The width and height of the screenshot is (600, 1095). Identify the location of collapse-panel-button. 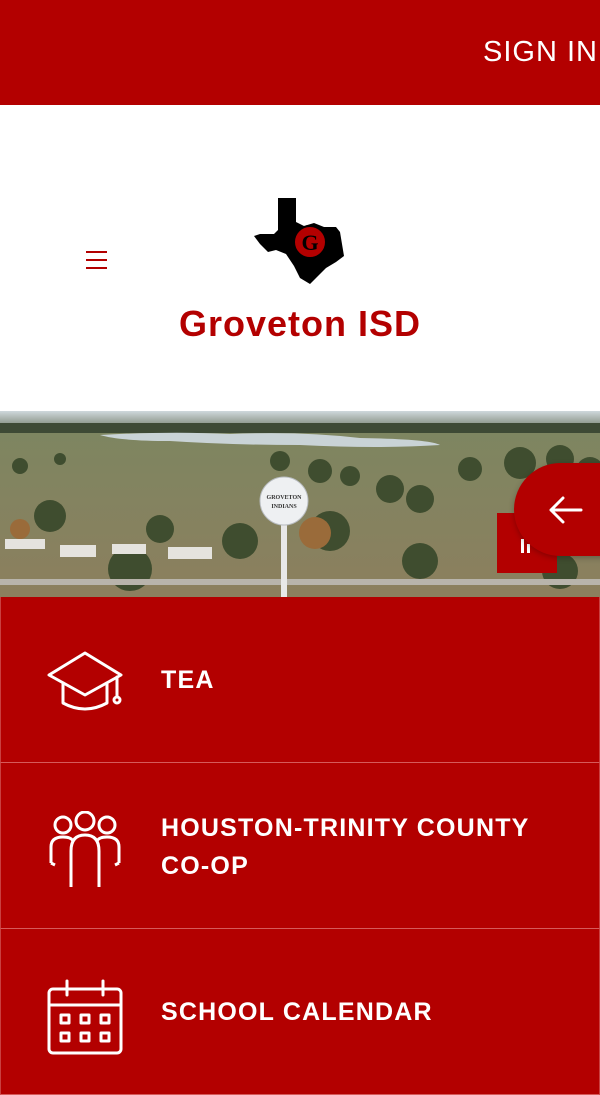
(557, 509).